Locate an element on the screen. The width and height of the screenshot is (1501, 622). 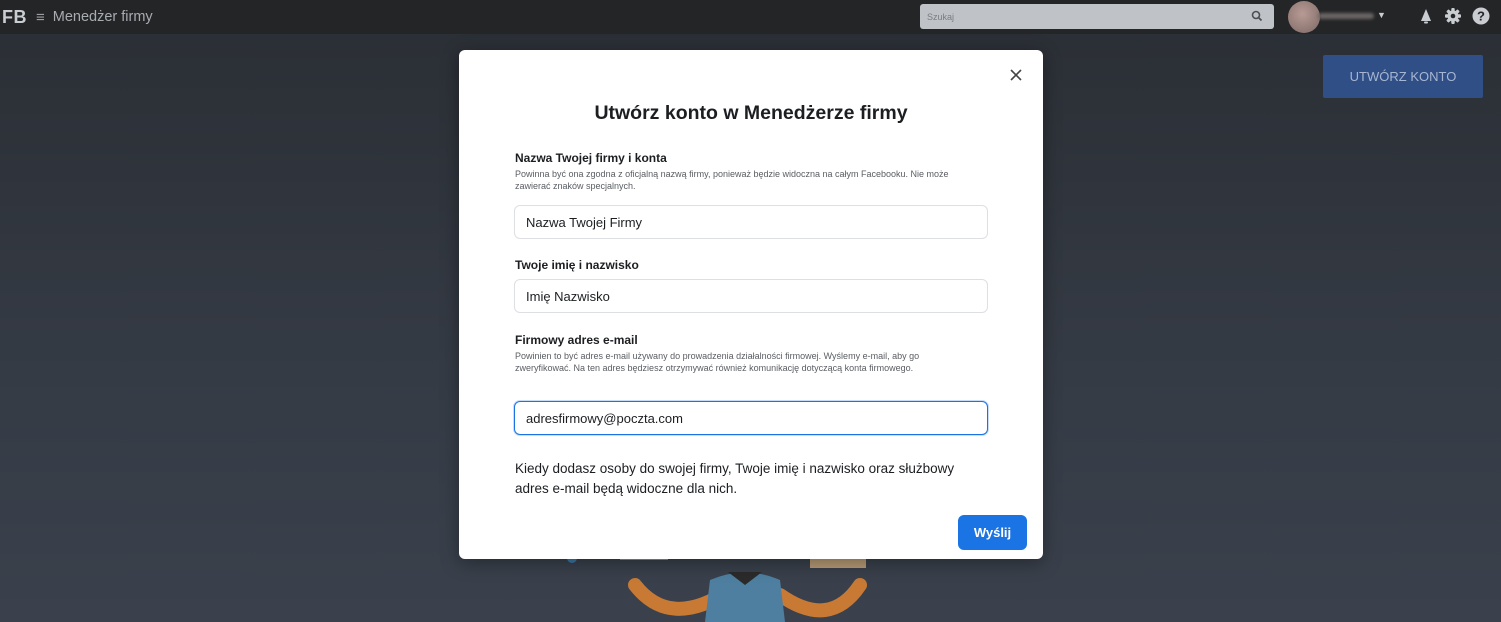
chevron-down-icon: ▼ is located at coordinates (1381, 15).